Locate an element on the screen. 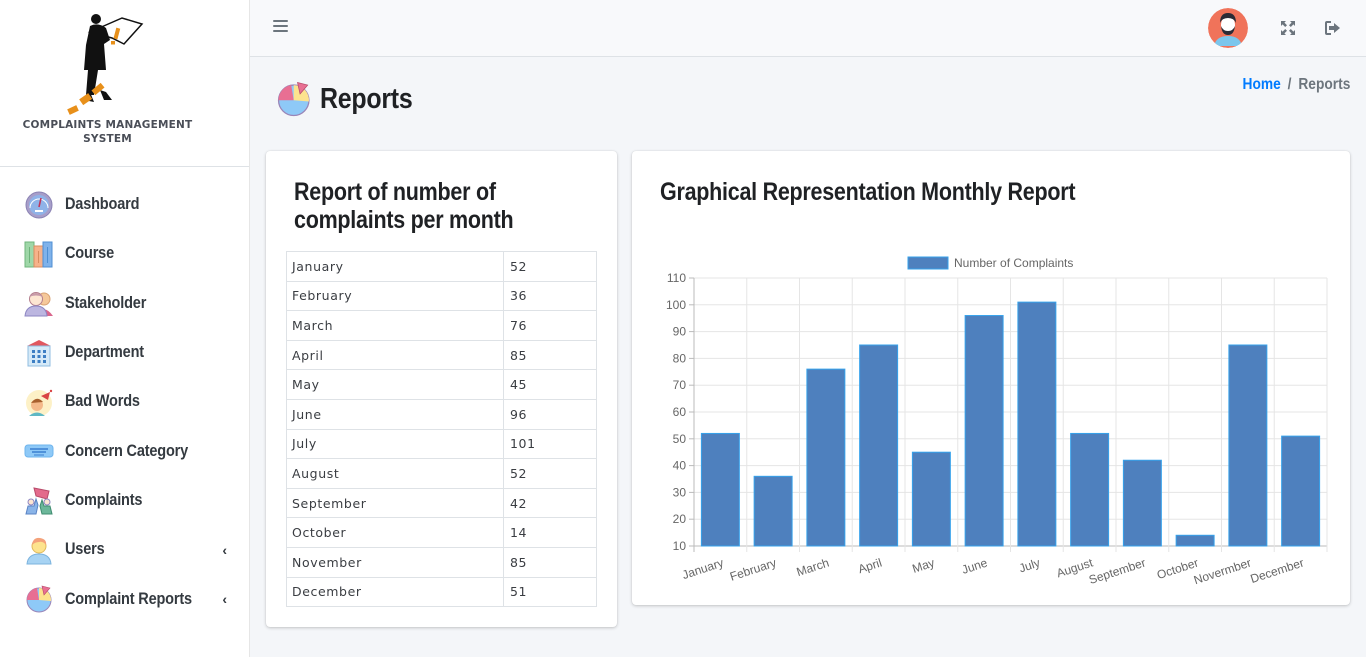  table-row: December 51 is located at coordinates (441, 592).